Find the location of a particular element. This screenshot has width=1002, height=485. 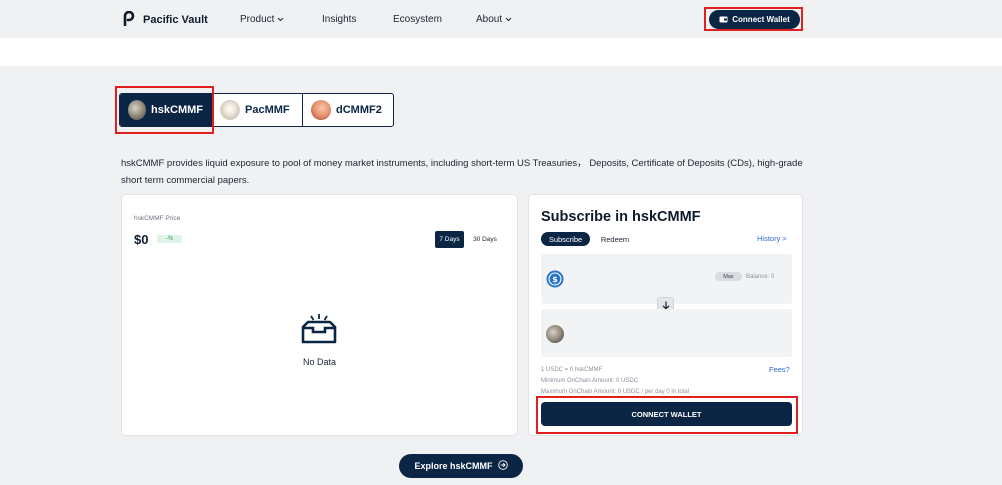

usdc-icon: $ is located at coordinates (555, 281).